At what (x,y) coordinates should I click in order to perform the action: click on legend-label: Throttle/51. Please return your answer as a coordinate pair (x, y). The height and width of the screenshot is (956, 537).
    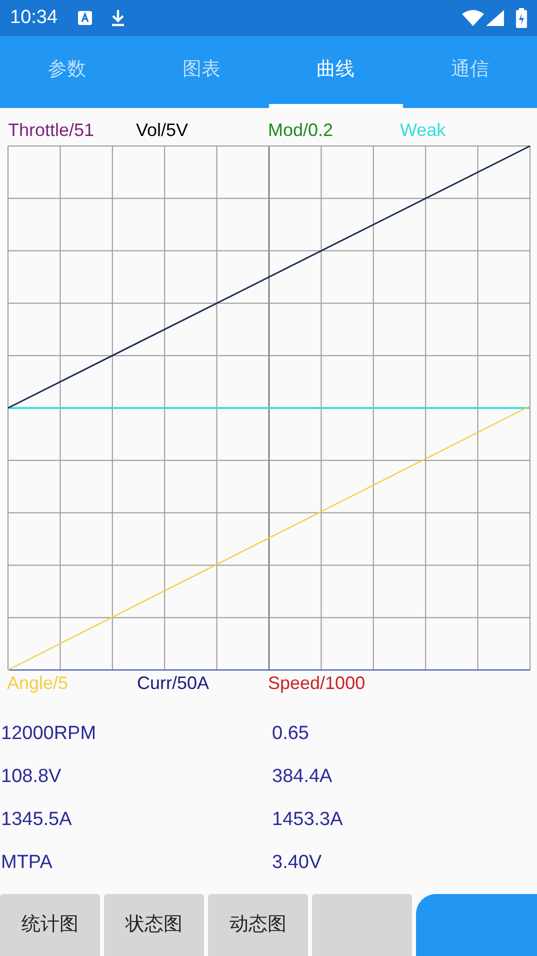
    Looking at the image, I should click on (52, 130).